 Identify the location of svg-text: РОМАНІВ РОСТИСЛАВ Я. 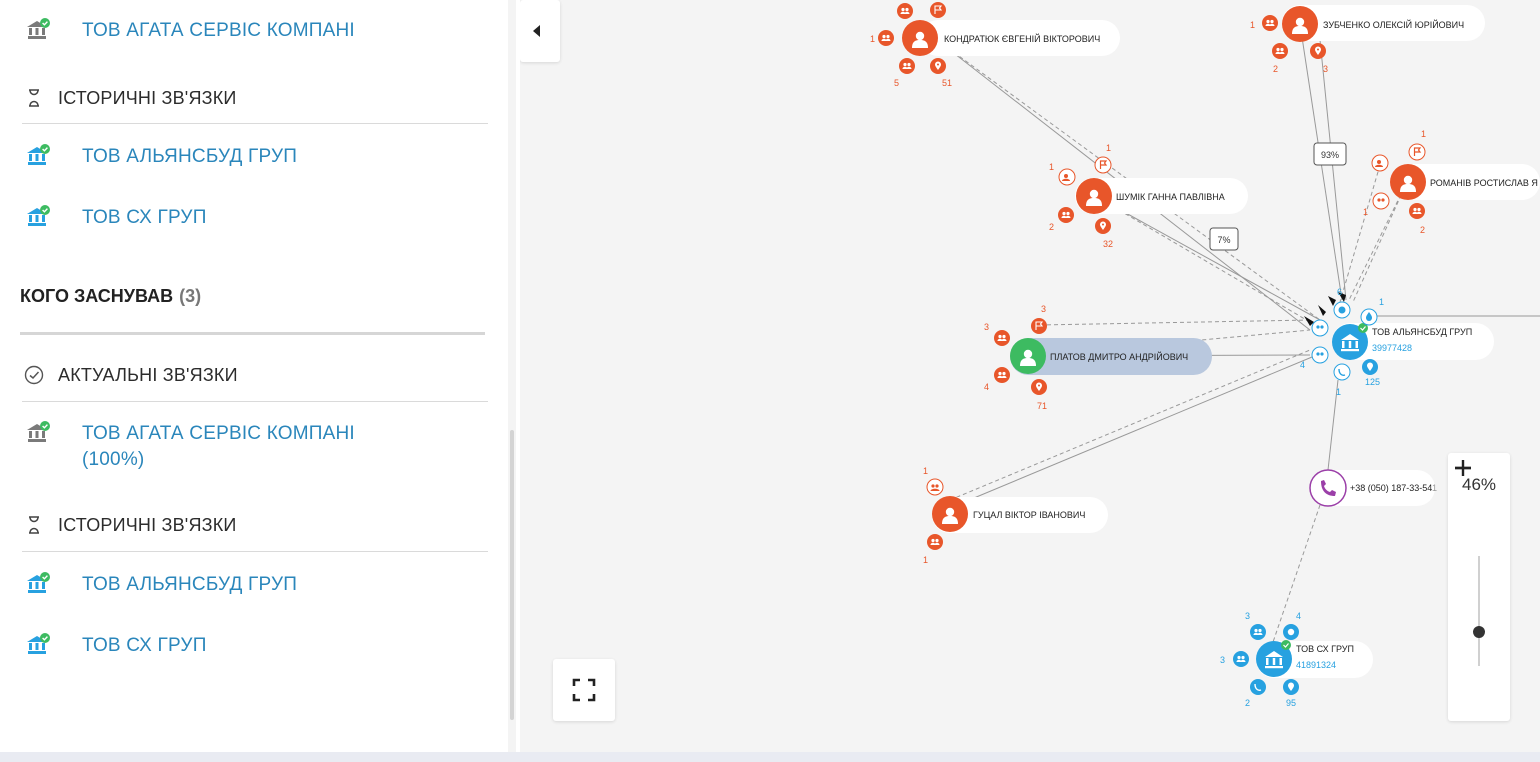
(1484, 183).